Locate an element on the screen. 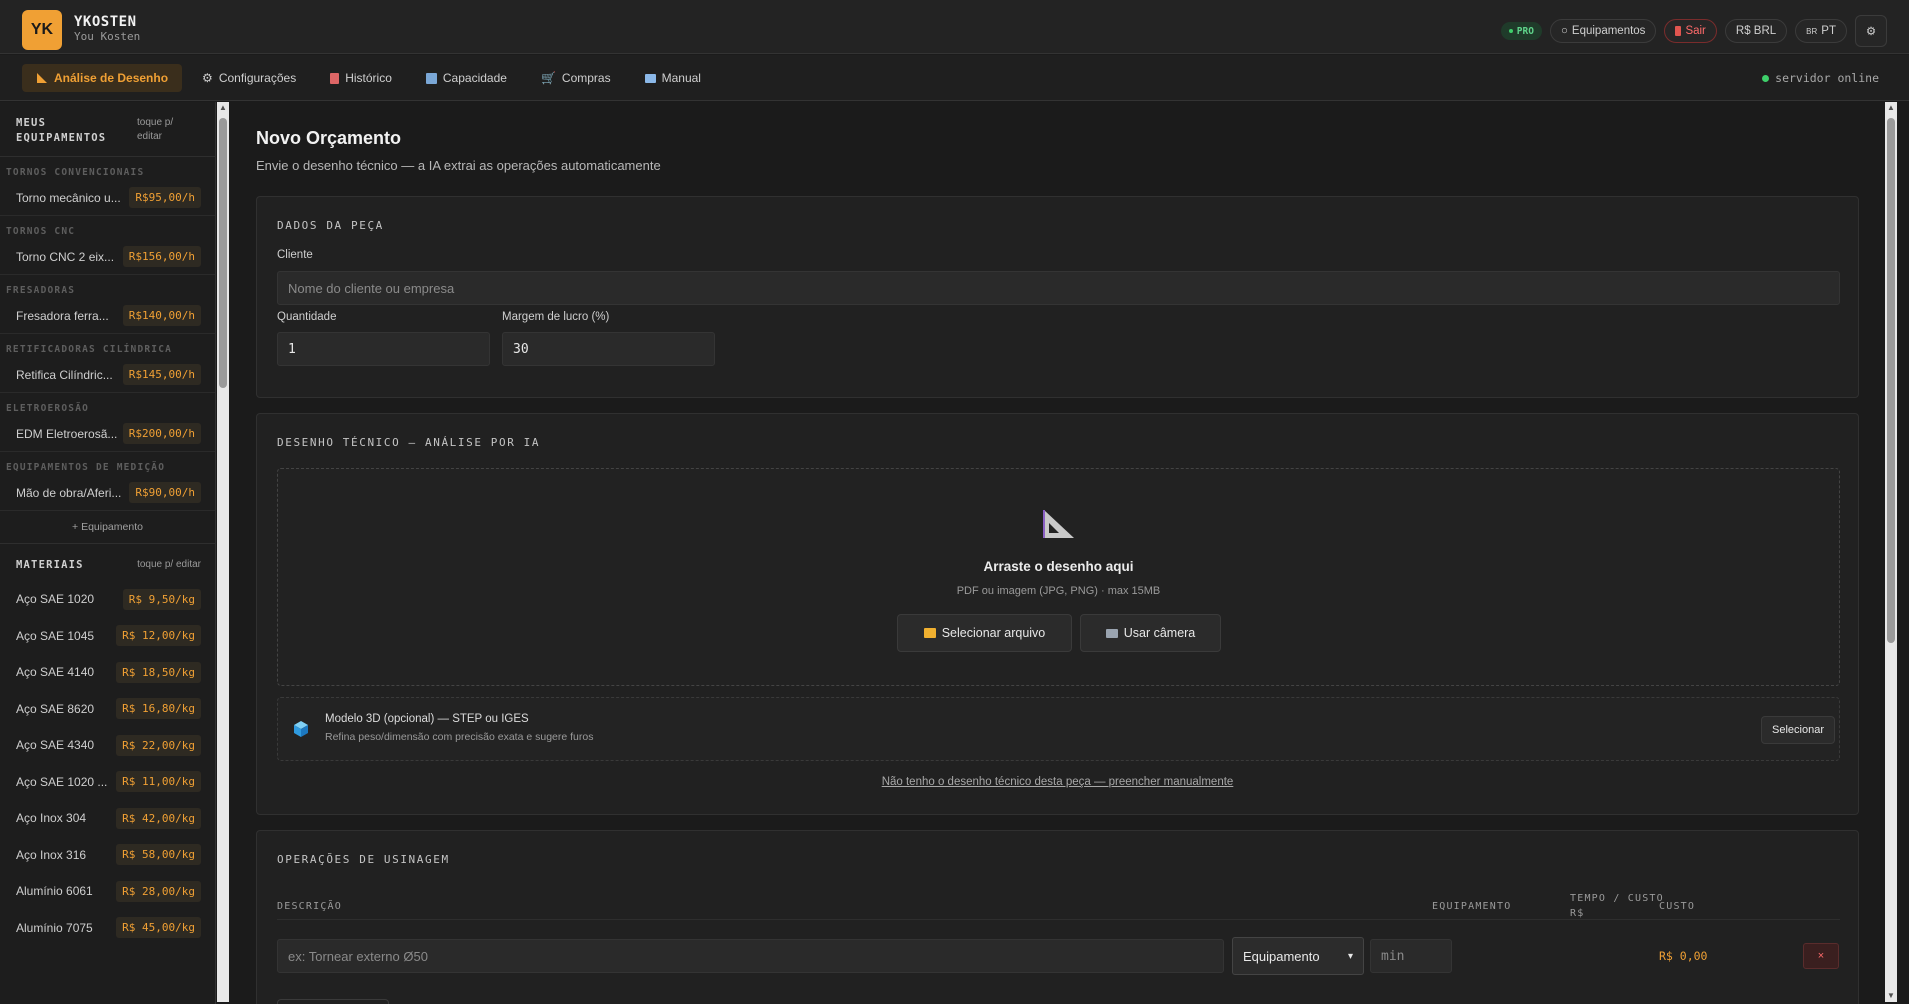  main-scrollbar-thumb is located at coordinates (1891, 380).